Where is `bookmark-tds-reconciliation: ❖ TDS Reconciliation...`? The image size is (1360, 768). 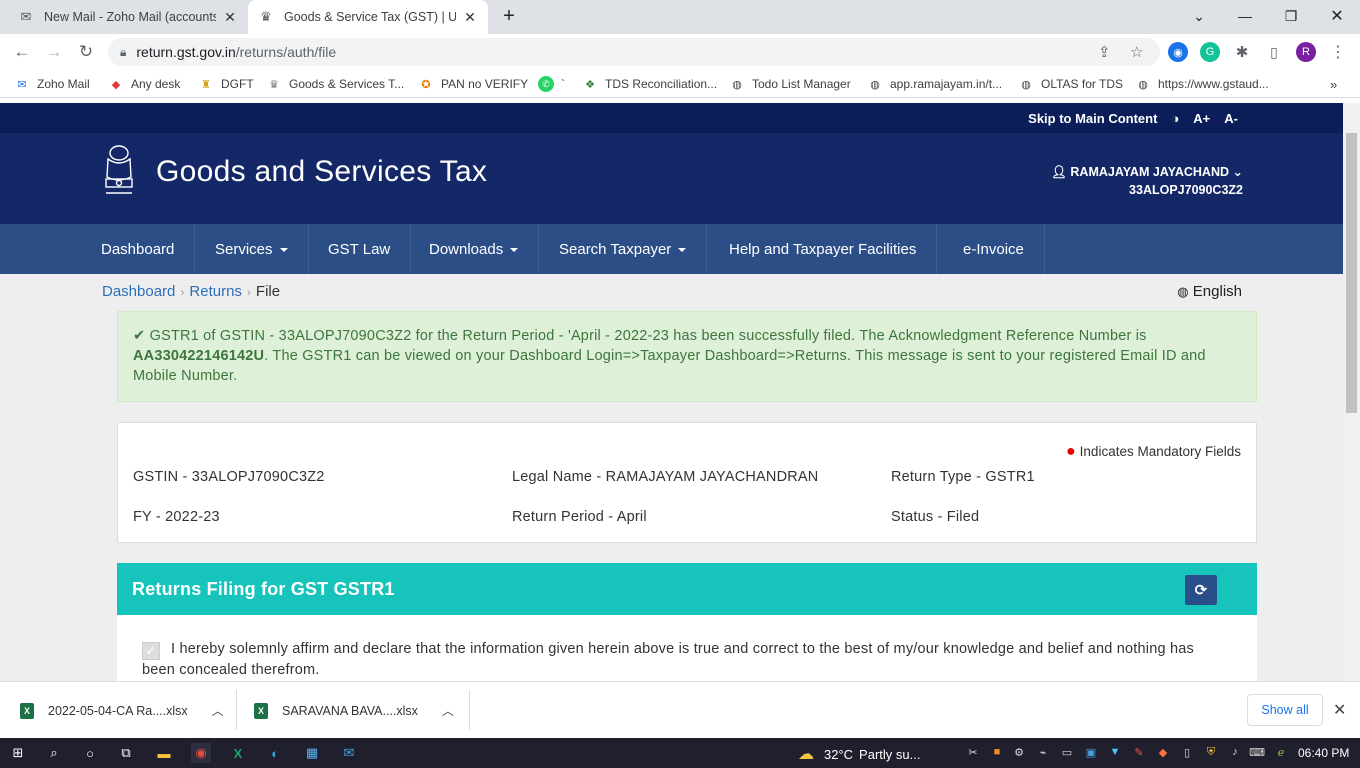
bookmark-tds-reconciliation: ❖ TDS Reconciliation... is located at coordinates (649, 84).